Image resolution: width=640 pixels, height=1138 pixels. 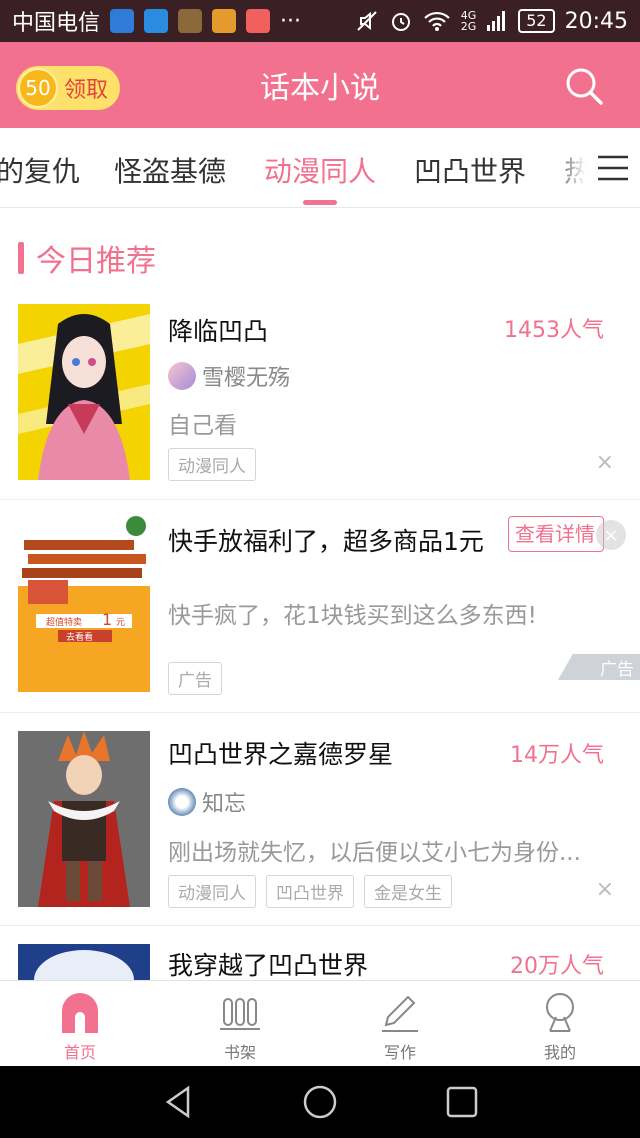 I want to click on ad-cover-button: 去看看, so click(x=80, y=638).